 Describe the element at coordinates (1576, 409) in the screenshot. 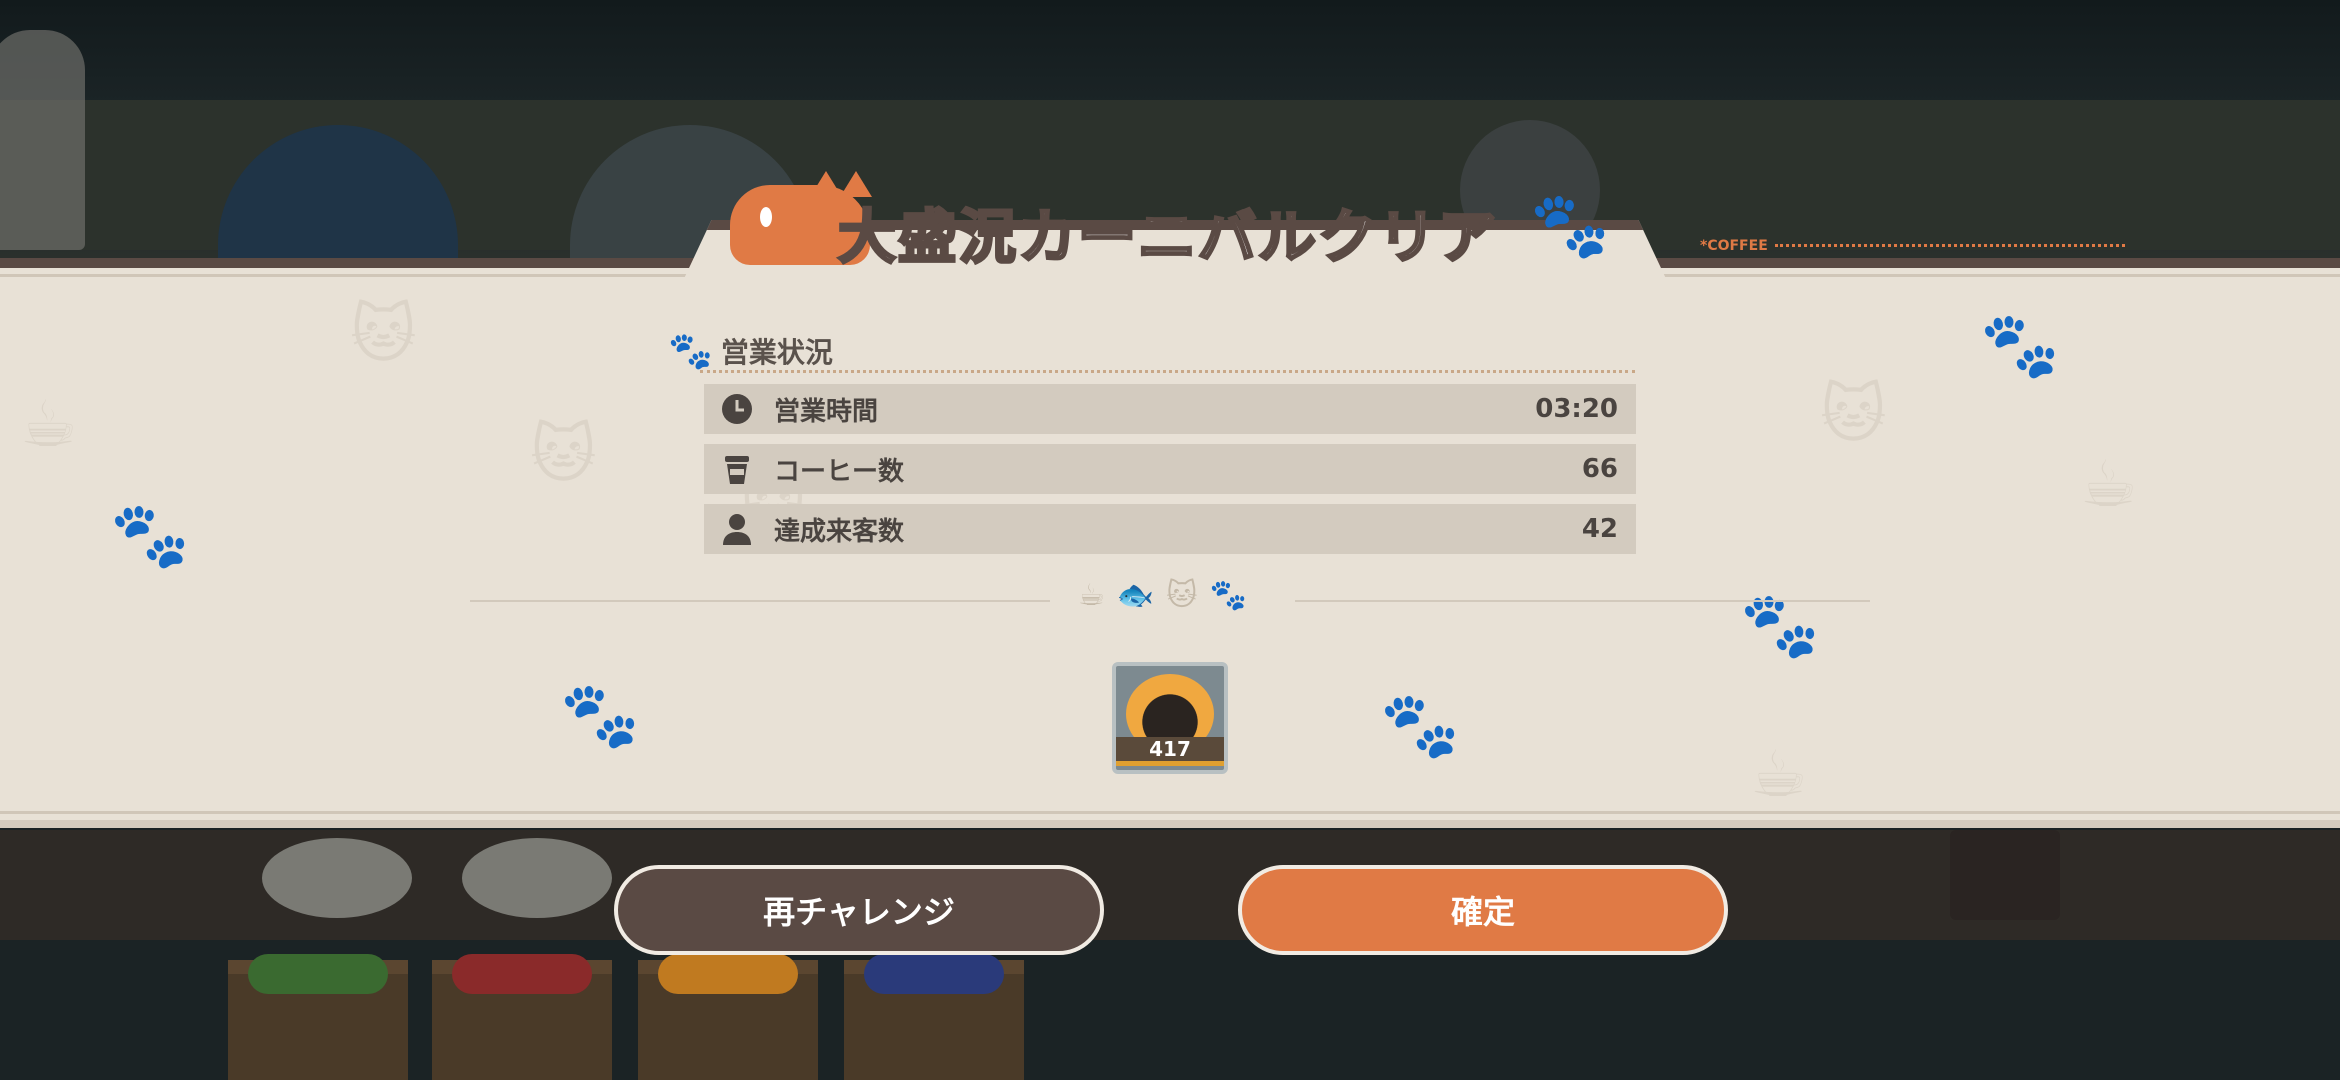

I see `stat-value: 03:20` at that location.